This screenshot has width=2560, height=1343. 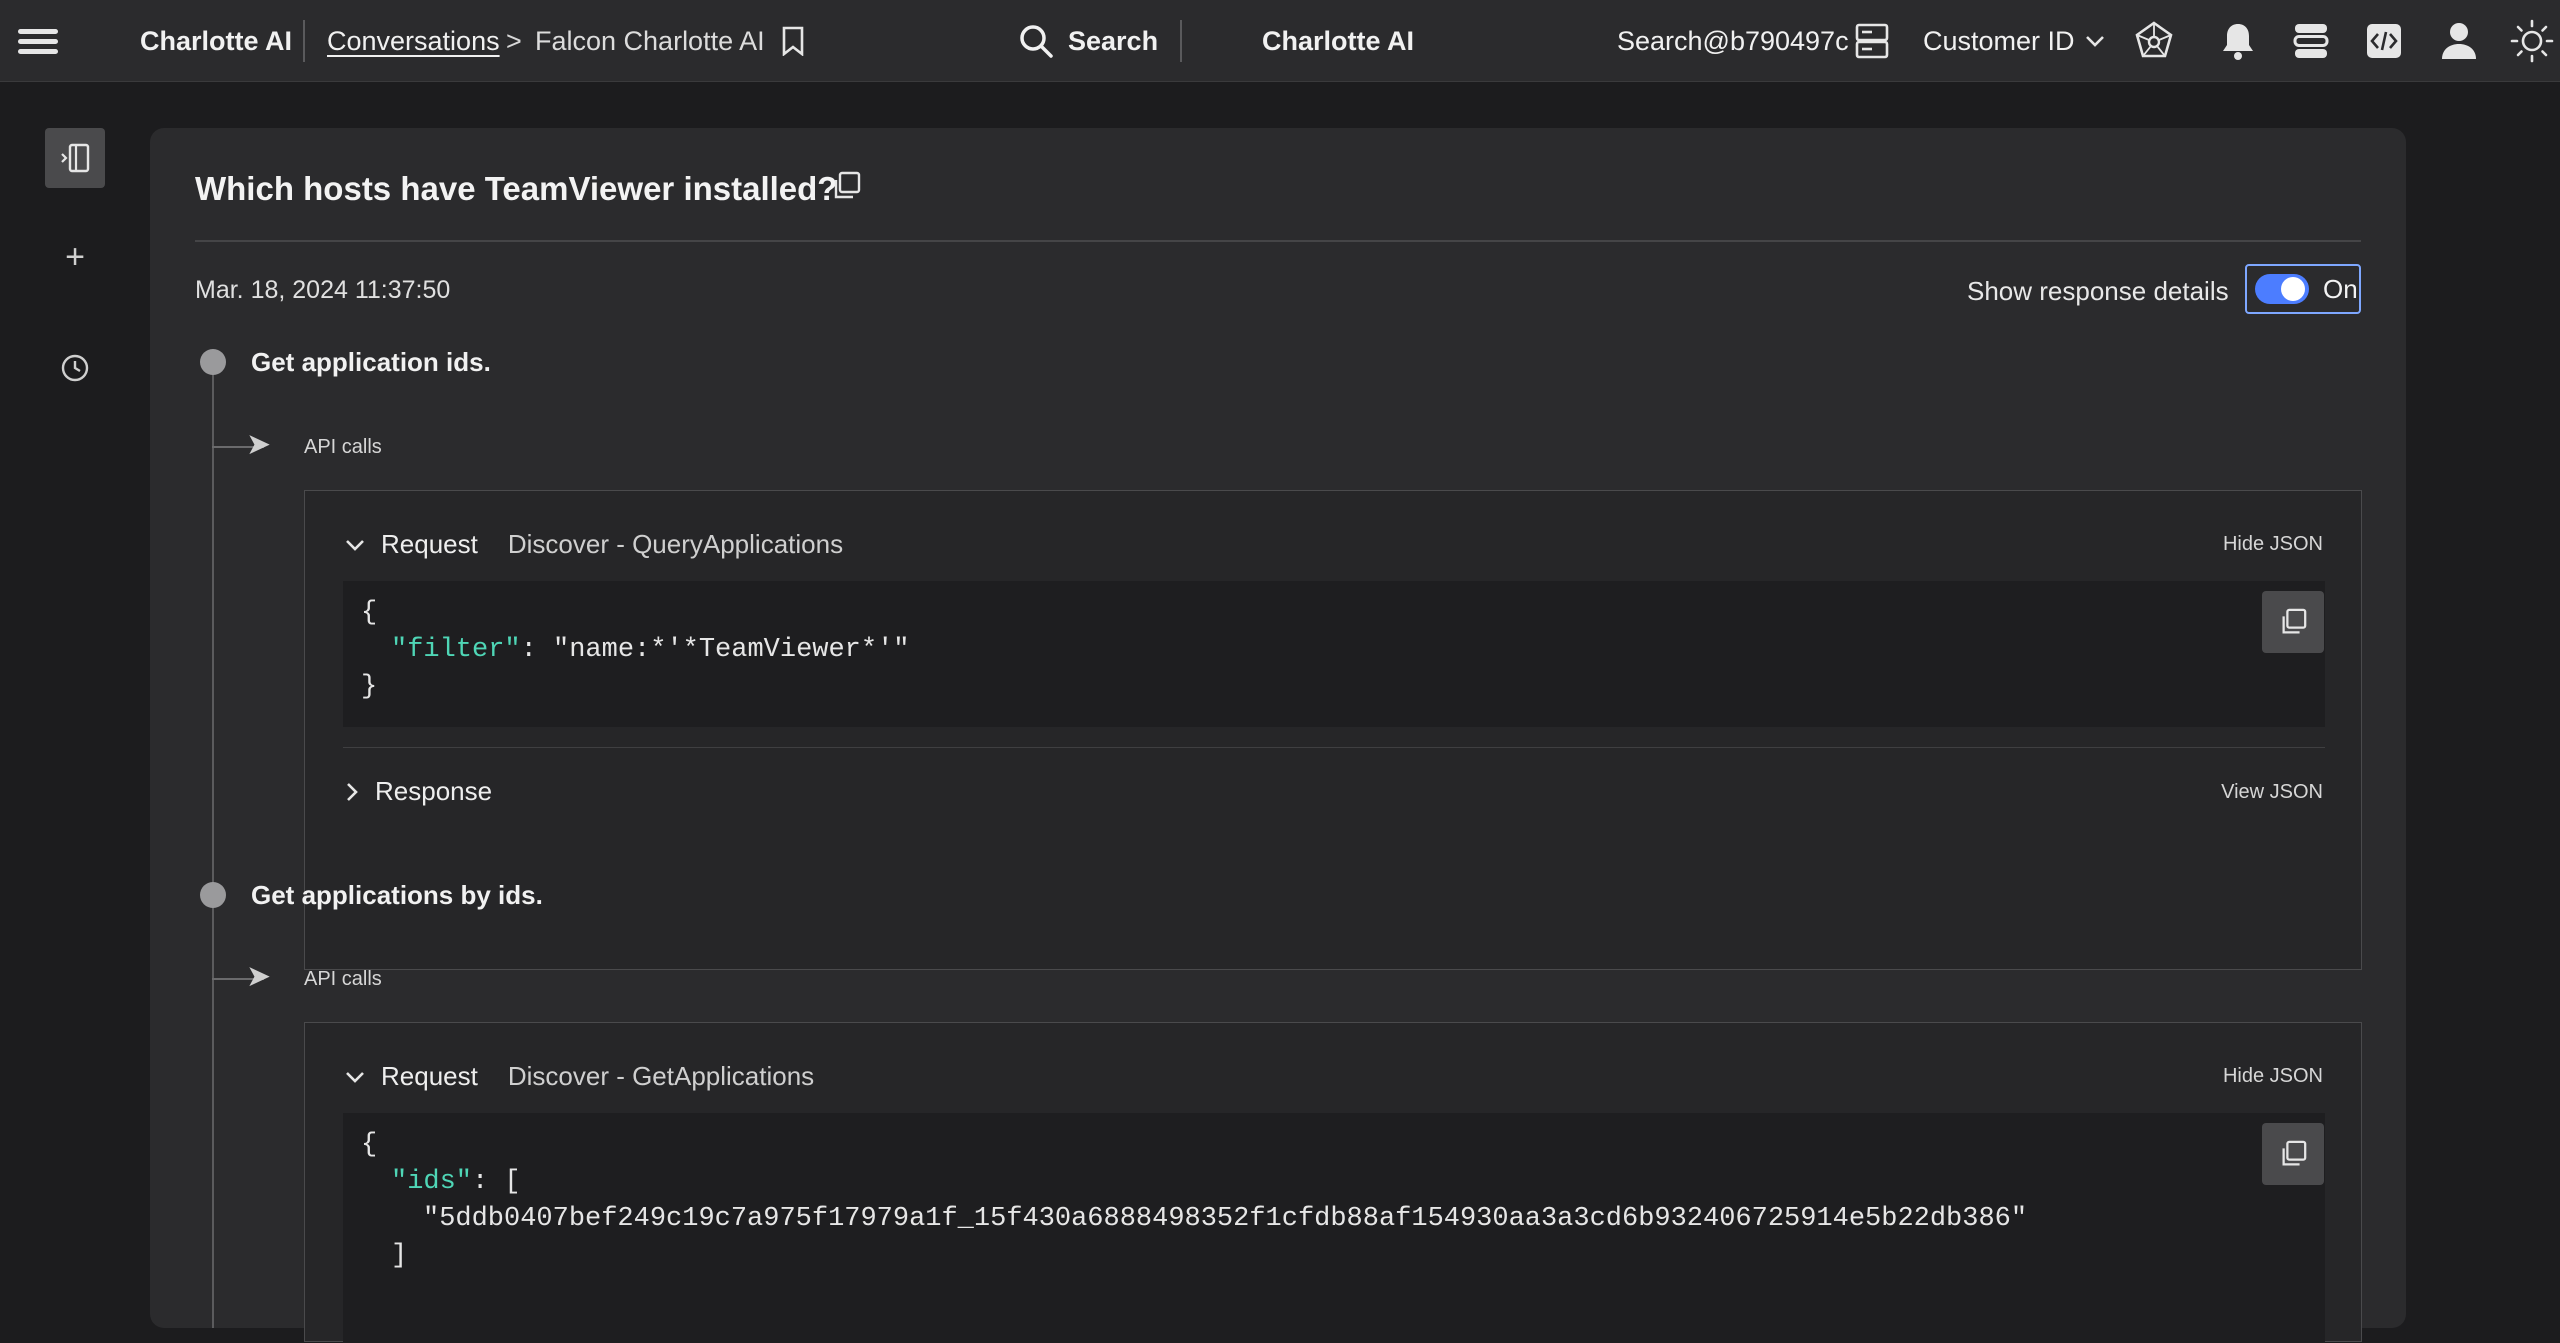 What do you see at coordinates (793, 41) in the screenshot?
I see `bookmark-icon` at bounding box center [793, 41].